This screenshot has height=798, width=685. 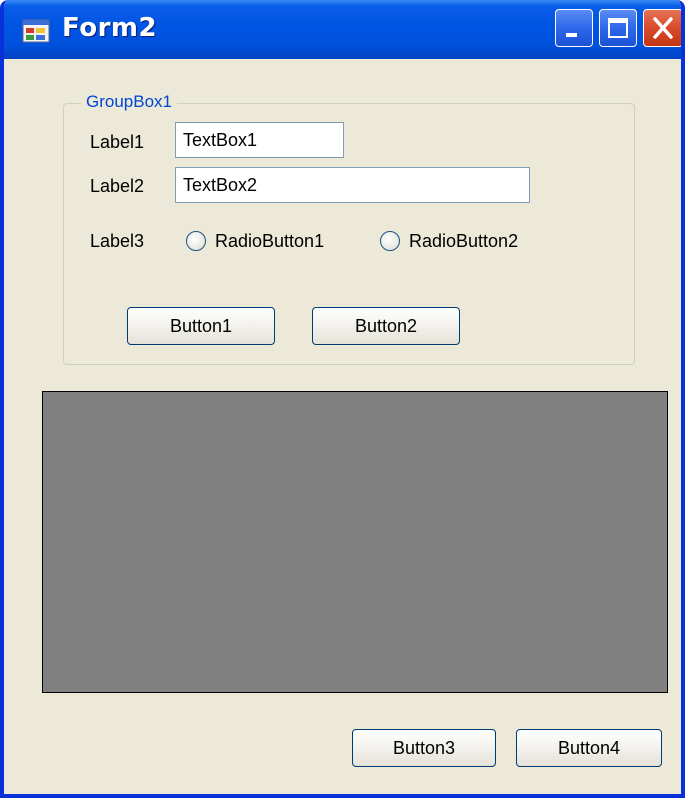 I want to click on minimize-button, so click(x=574, y=28).